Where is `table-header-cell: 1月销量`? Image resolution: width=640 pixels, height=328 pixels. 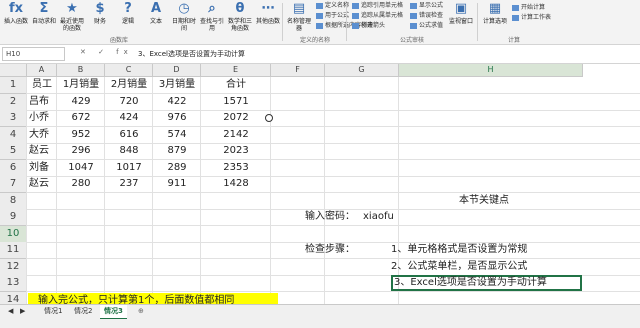
table-header-cell: 1月销量 is located at coordinates (81, 85).